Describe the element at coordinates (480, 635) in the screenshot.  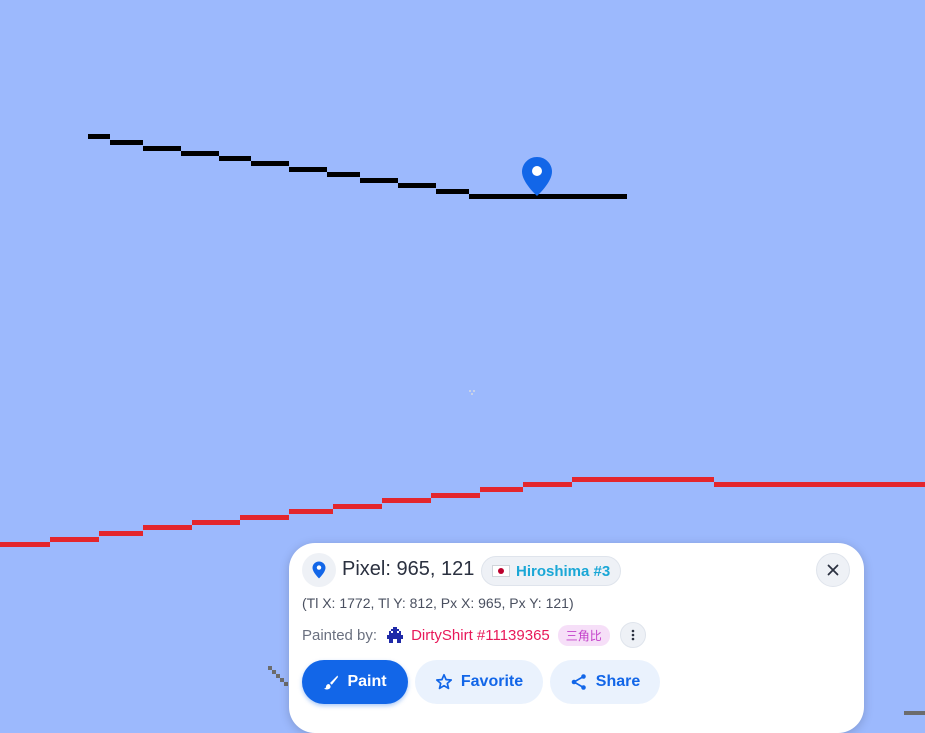
I see `painter-name: DirtyShirt #11139365` at that location.